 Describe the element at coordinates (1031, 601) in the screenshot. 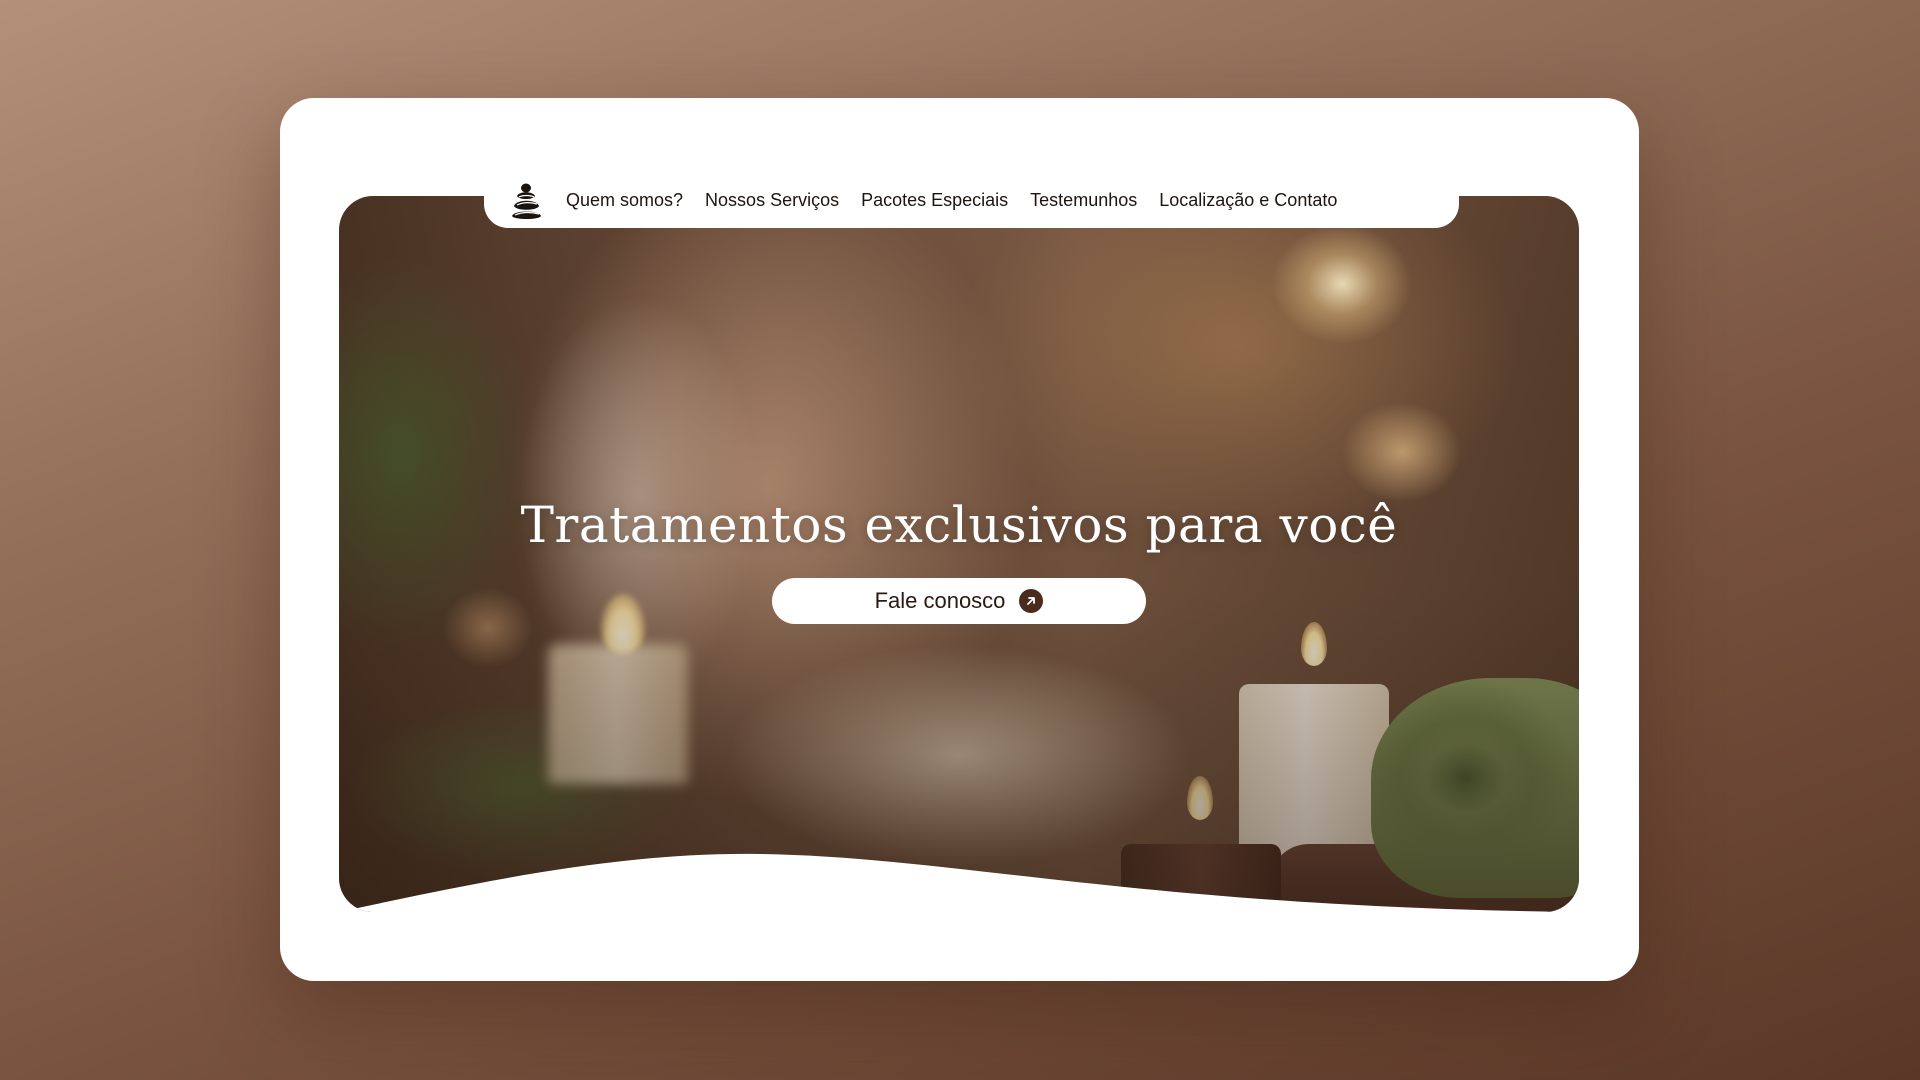

I see `arrow-up-right-icon` at that location.